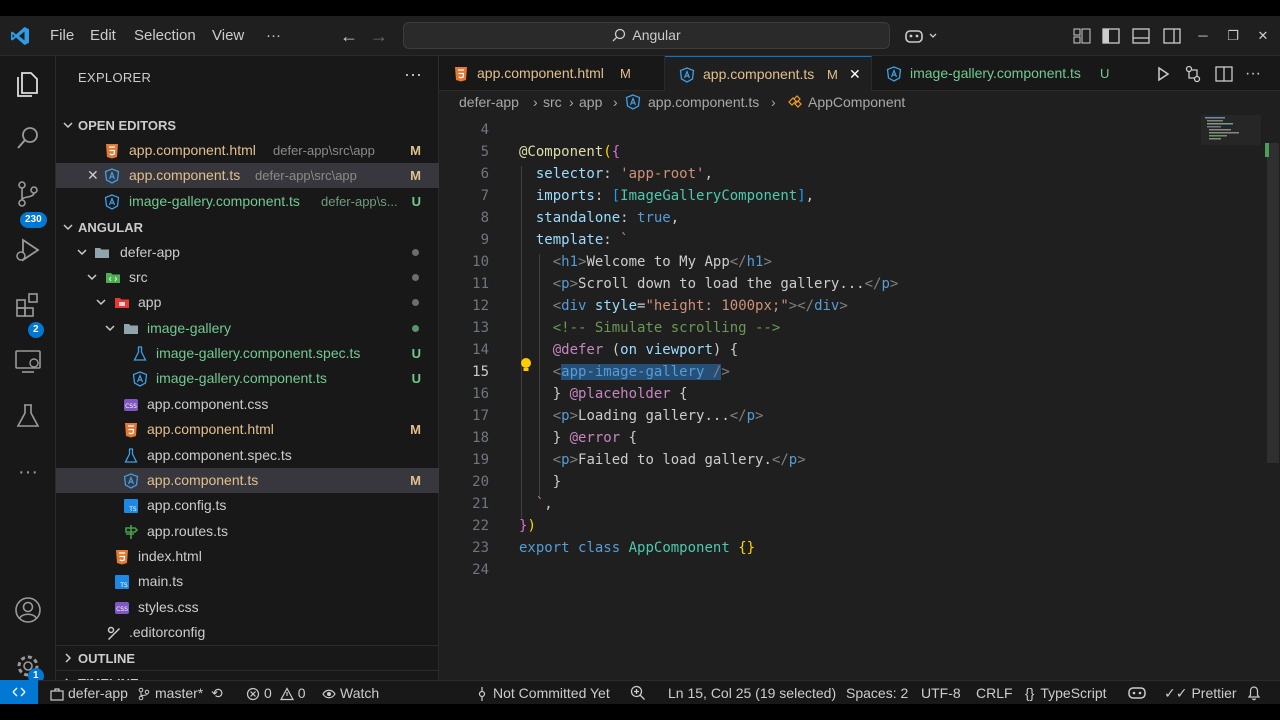 The width and height of the screenshot is (1280, 720). What do you see at coordinates (127, 125) in the screenshot?
I see `open-editors-label: OPEN EDITORS` at bounding box center [127, 125].